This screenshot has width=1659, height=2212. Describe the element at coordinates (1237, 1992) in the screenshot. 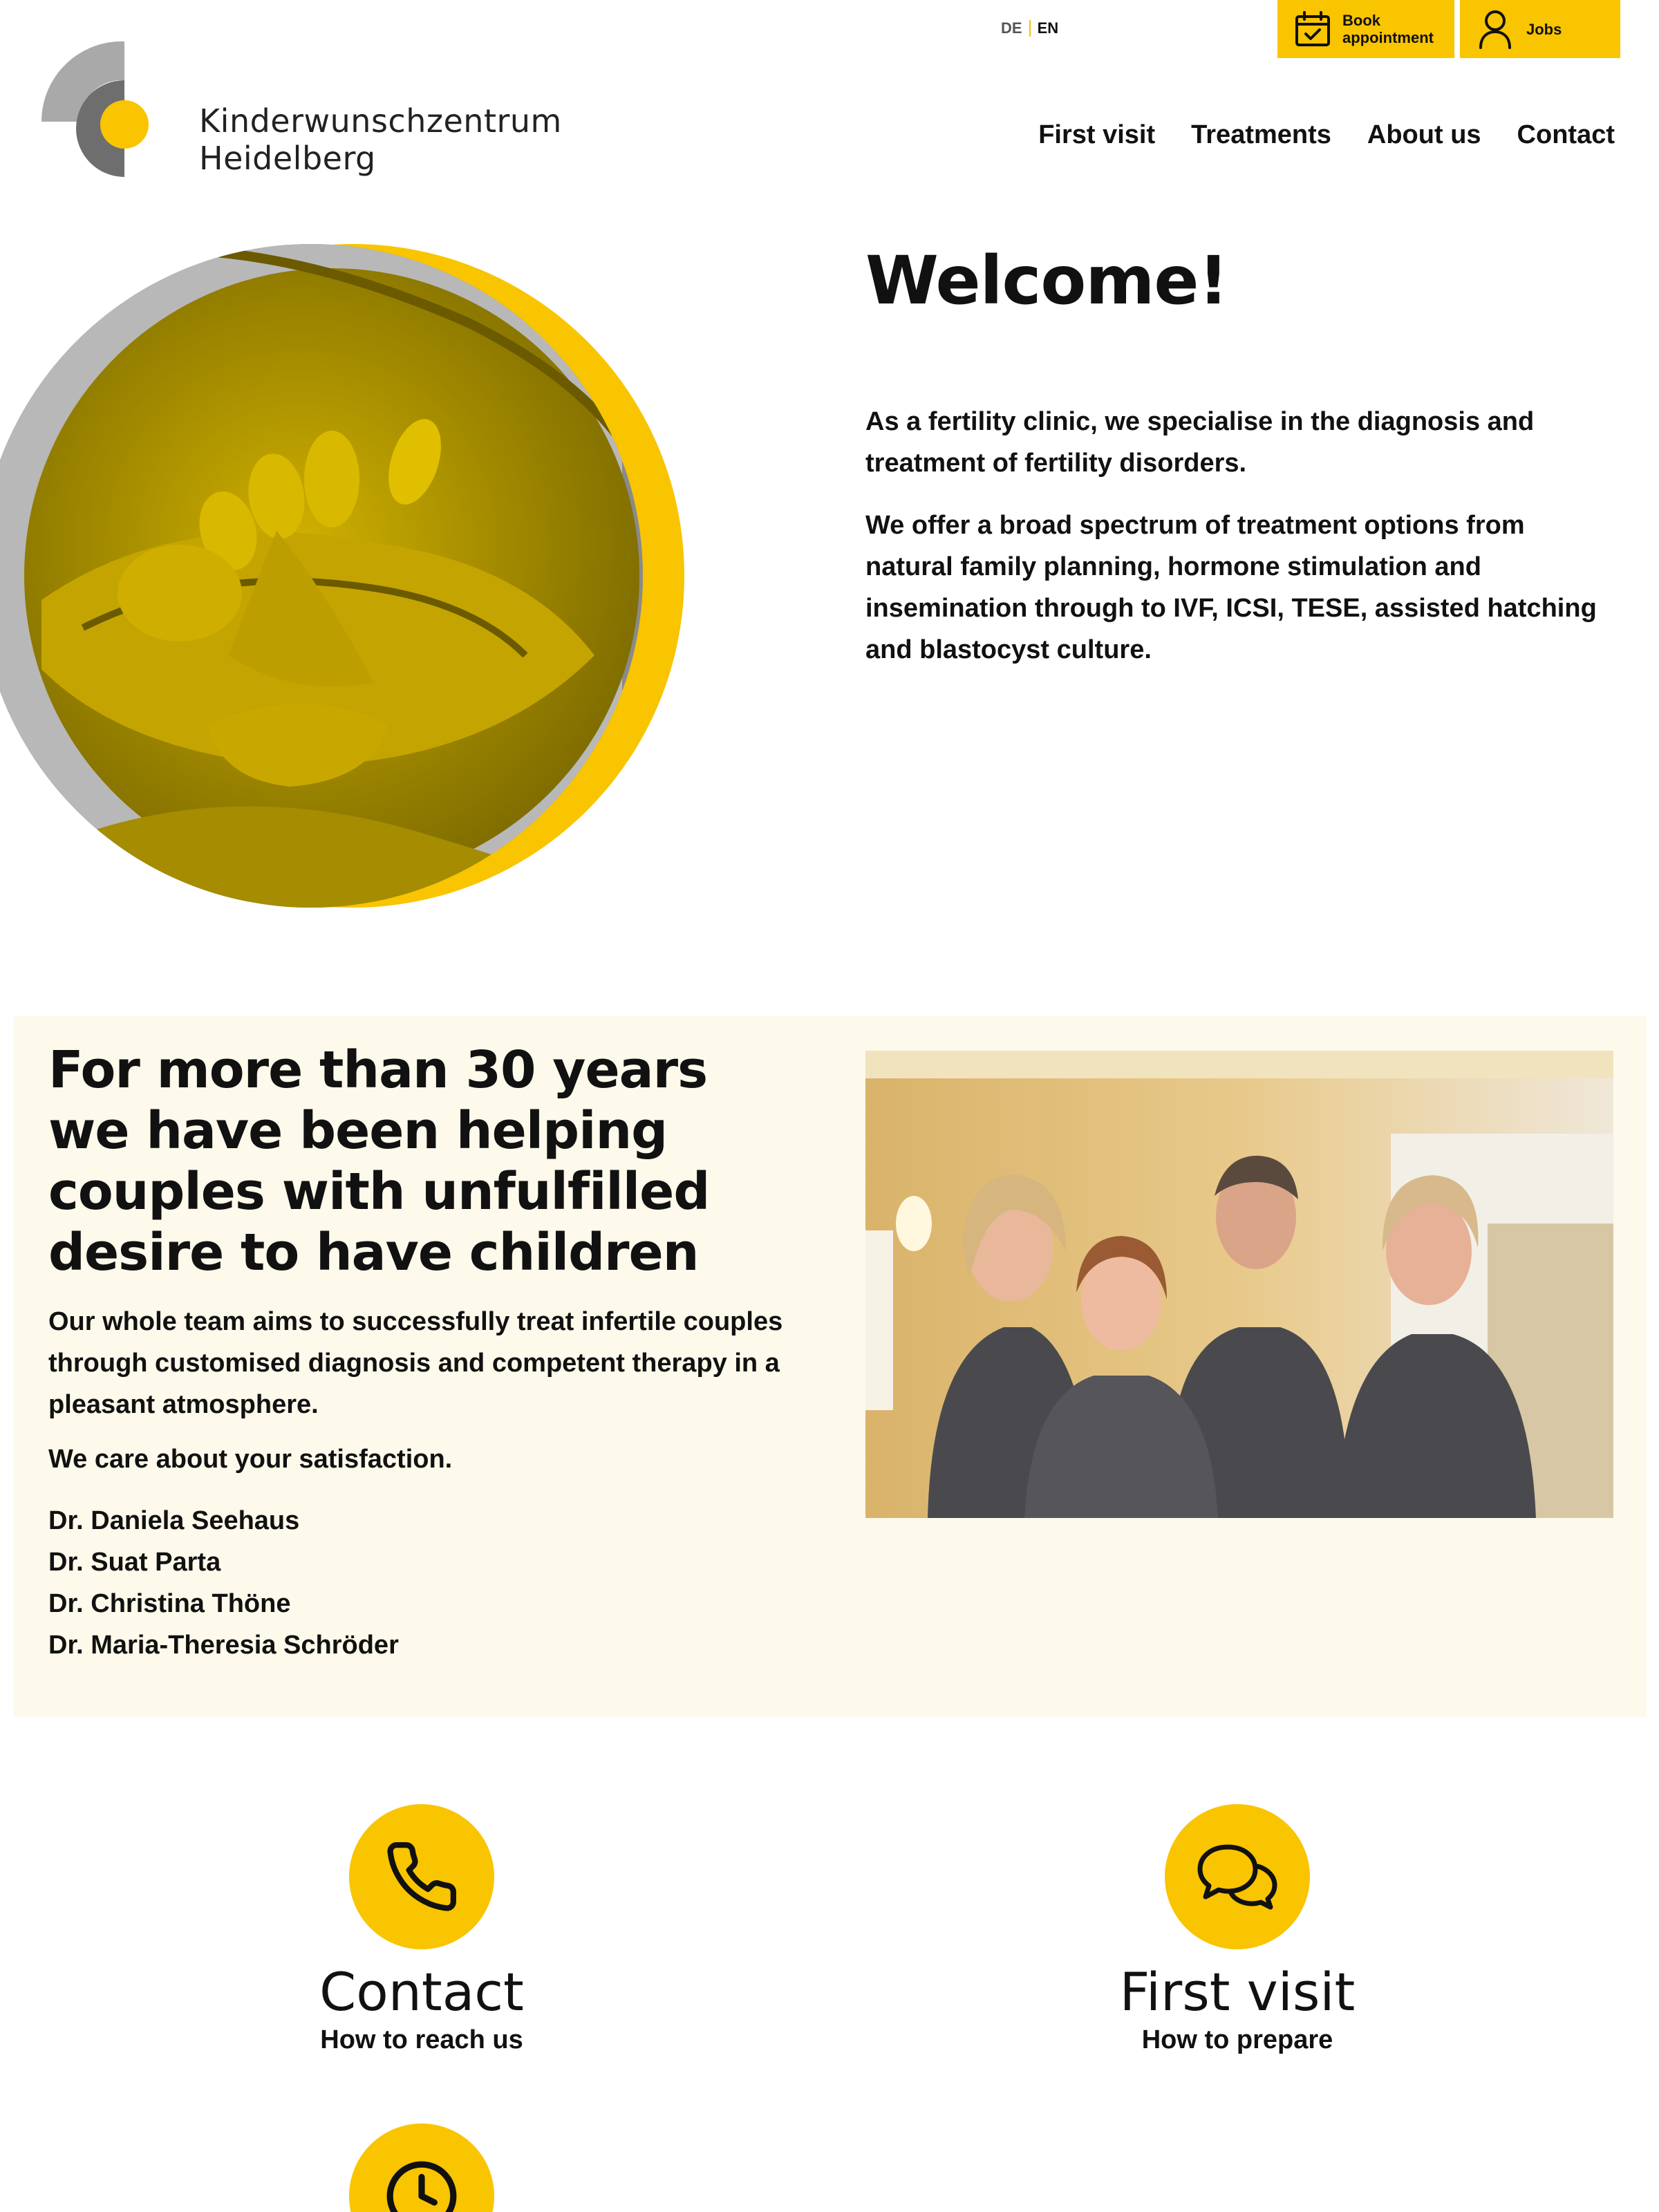

I see `first-visit-title: First visit` at that location.